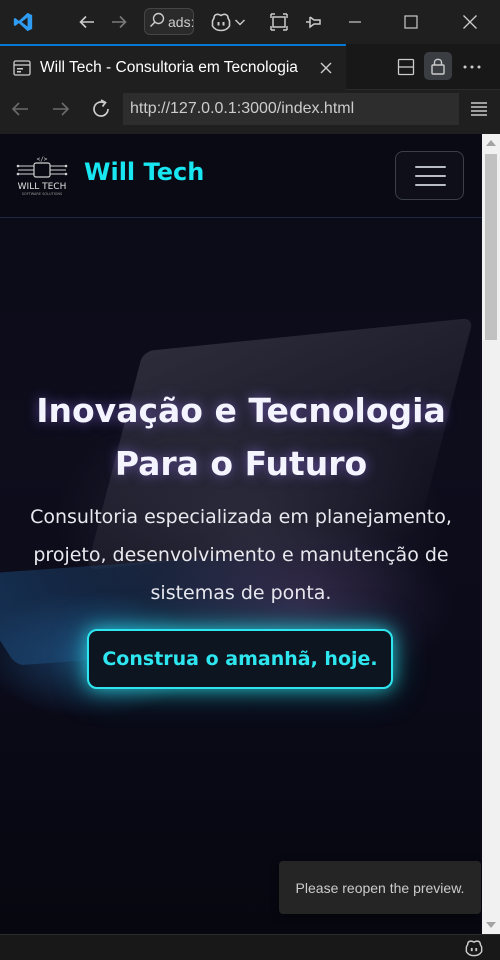 The image size is (500, 960). Describe the element at coordinates (221, 22) in the screenshot. I see `copilot-icon` at that location.